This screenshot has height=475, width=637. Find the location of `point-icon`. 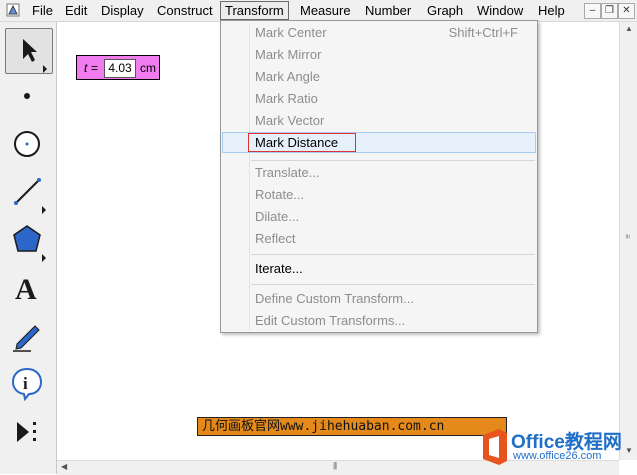

point-icon is located at coordinates (27, 96).